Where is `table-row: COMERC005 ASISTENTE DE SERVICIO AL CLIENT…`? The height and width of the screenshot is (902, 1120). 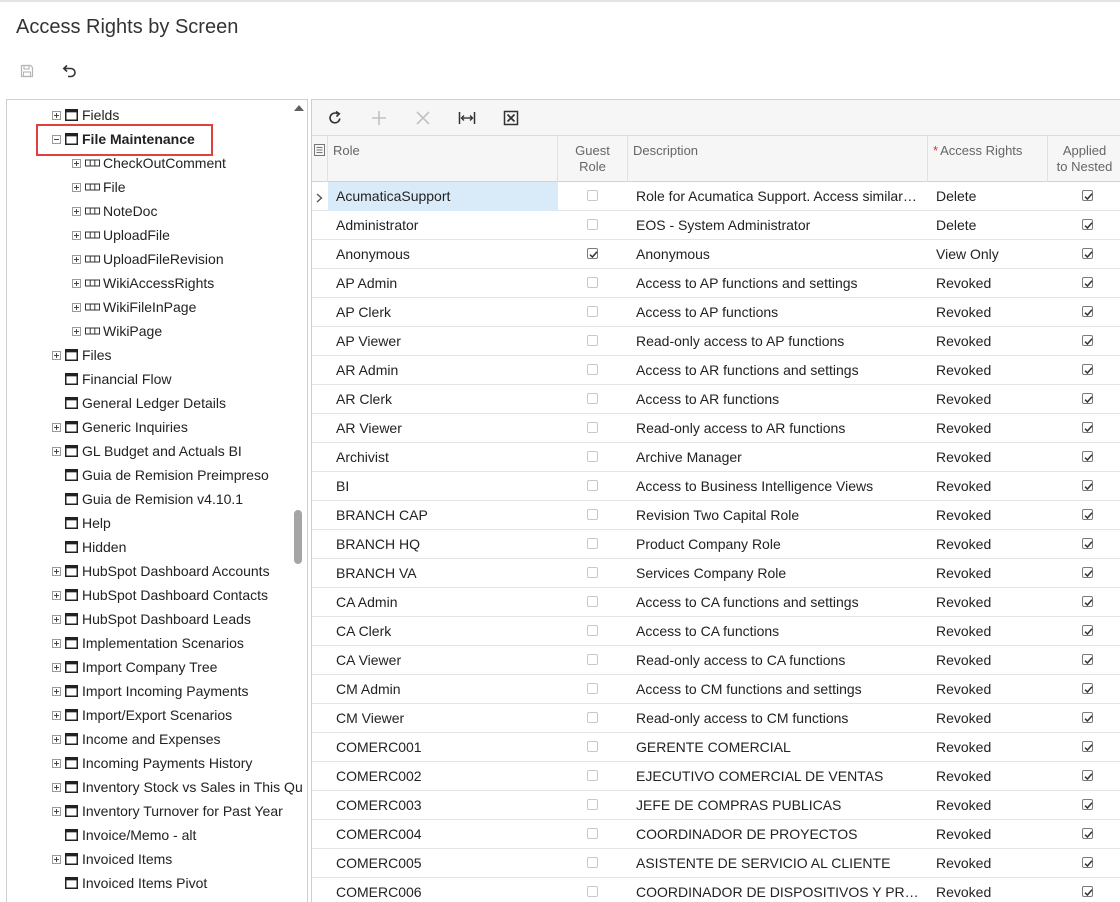 table-row: COMERC005 ASISTENTE DE SERVICIO AL CLIENT… is located at coordinates (716, 863).